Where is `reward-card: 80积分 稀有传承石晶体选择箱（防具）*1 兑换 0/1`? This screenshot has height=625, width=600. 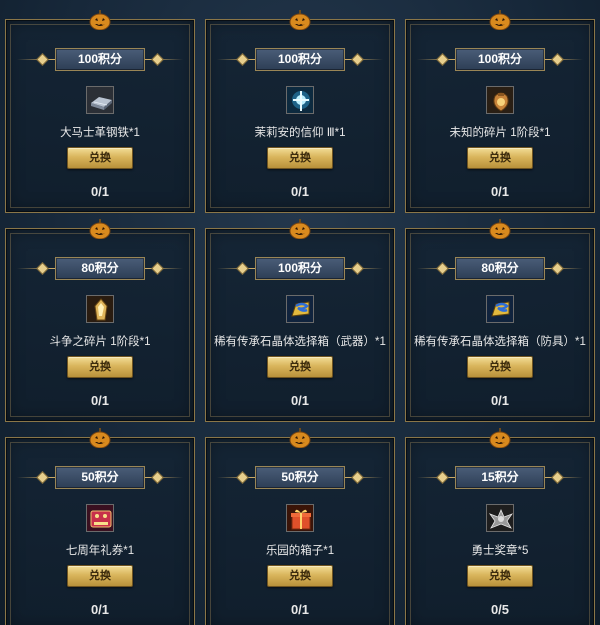 reward-card: 80积分 稀有传承石晶体选择箱（防具）*1 兑换 0/1 is located at coordinates (500, 320).